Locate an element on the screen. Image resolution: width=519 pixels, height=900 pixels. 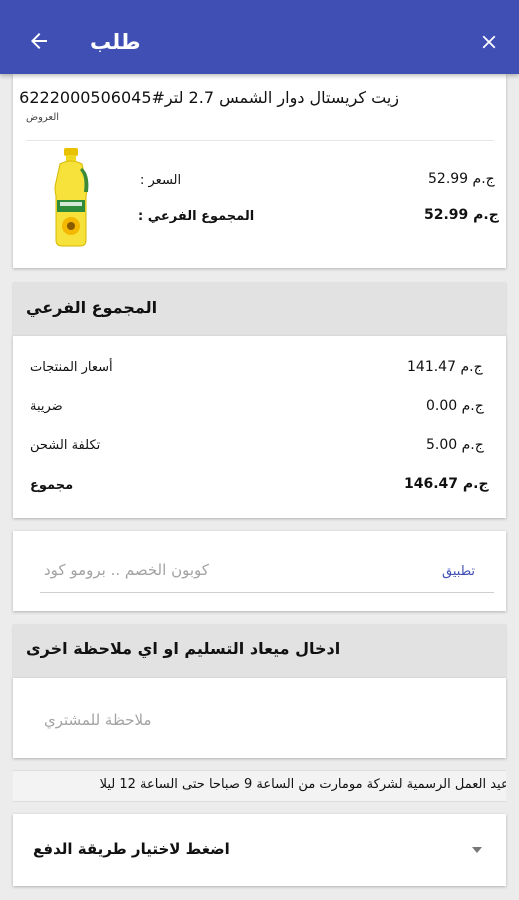
tax-label: ضريبة is located at coordinates (46, 406).